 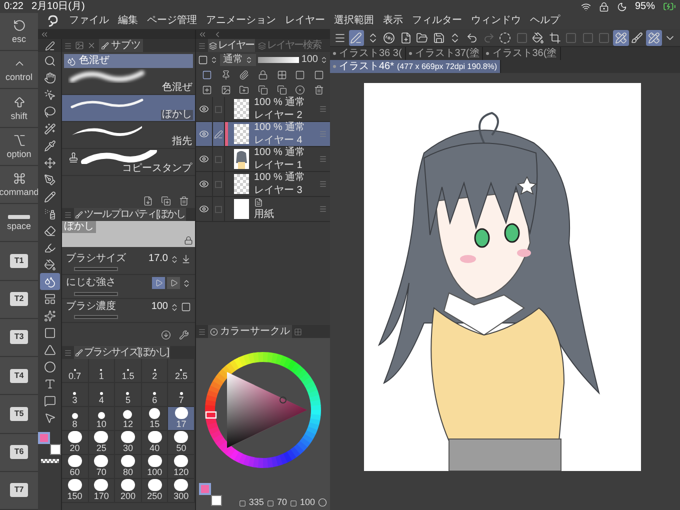 What do you see at coordinates (53, 21) in the screenshot?
I see `app-logo-icon` at bounding box center [53, 21].